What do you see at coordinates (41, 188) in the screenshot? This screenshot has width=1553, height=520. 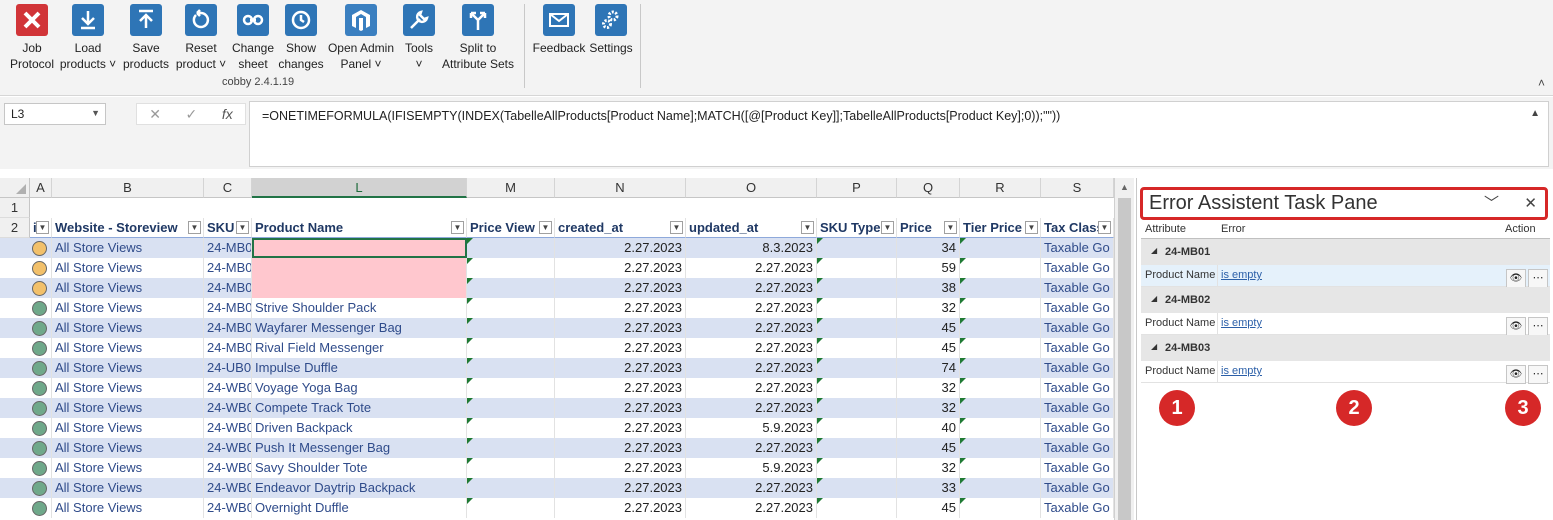 I see `column-header-a: A` at bounding box center [41, 188].